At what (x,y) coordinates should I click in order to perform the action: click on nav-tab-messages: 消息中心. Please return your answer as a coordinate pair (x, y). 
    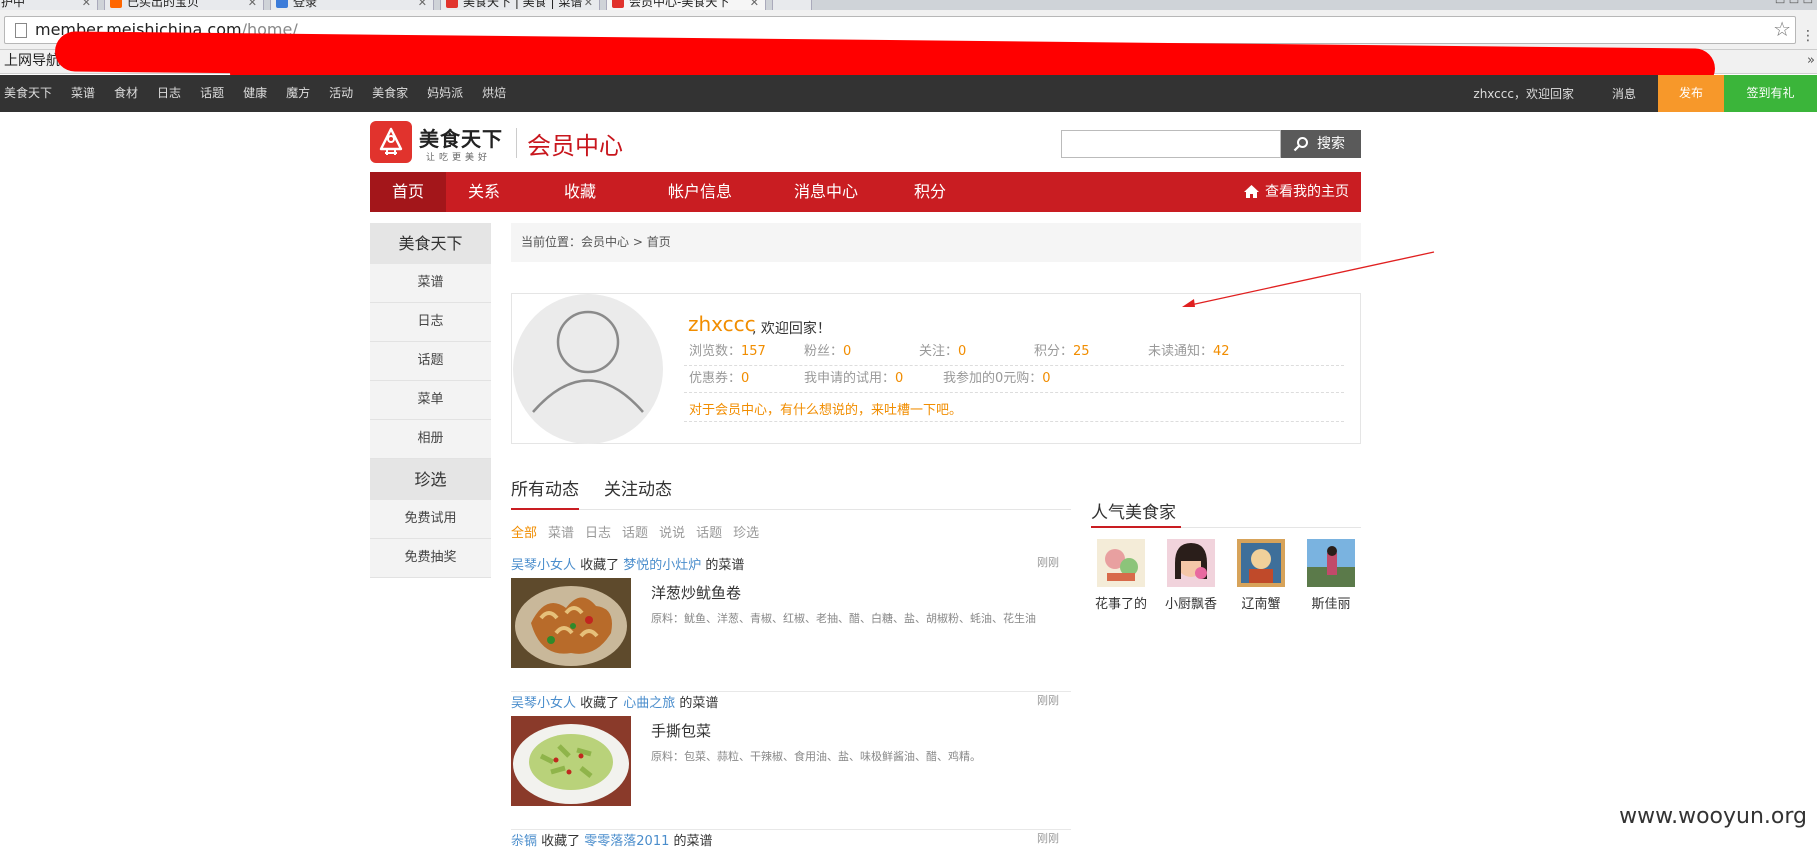
    Looking at the image, I should click on (826, 192).